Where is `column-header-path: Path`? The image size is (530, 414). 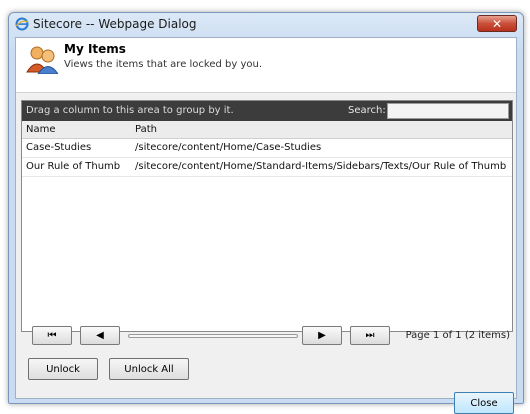 column-header-path: Path is located at coordinates (146, 129).